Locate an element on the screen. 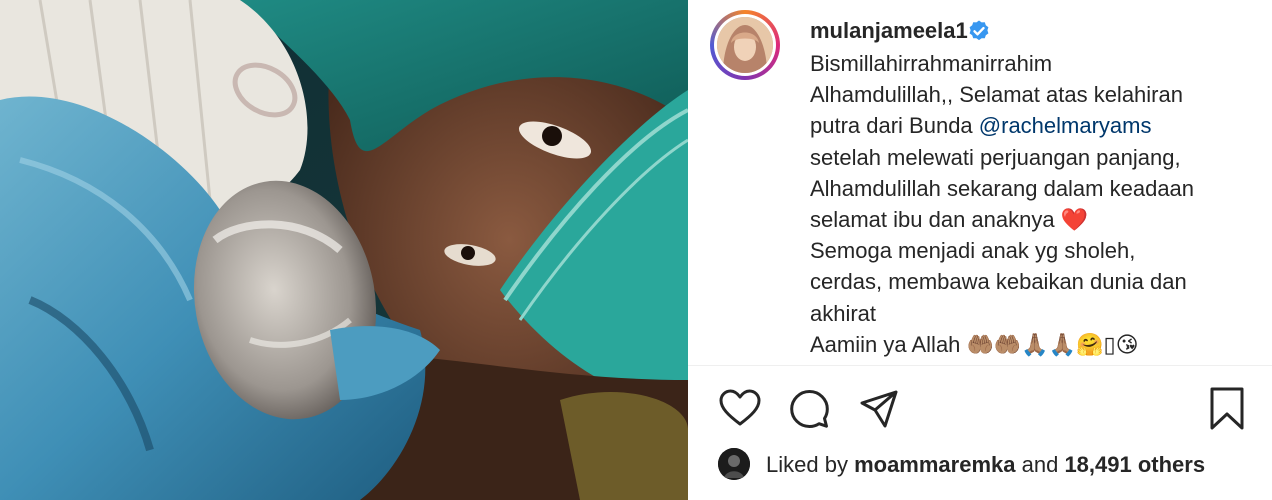 The image size is (1272, 500). divider is located at coordinates (980, 365).